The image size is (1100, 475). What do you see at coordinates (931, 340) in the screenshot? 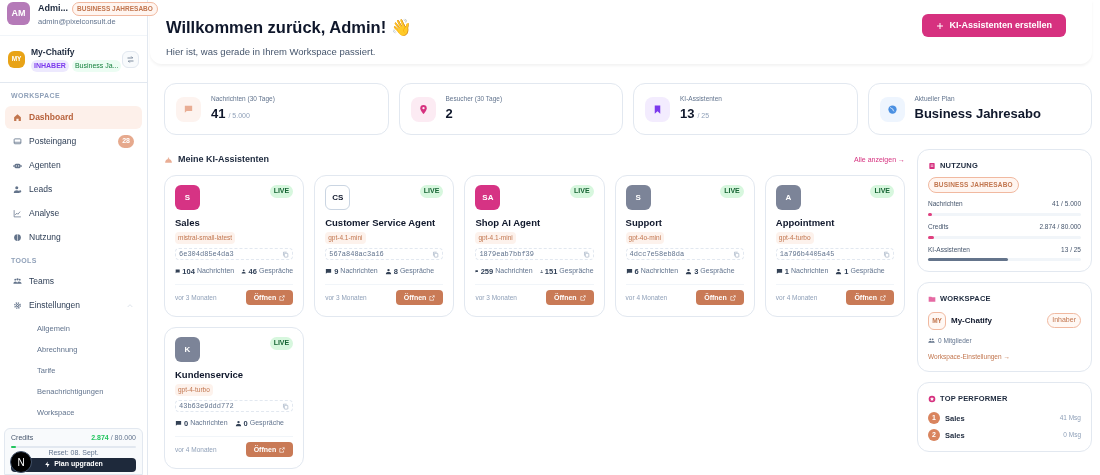
I see `people-icon` at bounding box center [931, 340].